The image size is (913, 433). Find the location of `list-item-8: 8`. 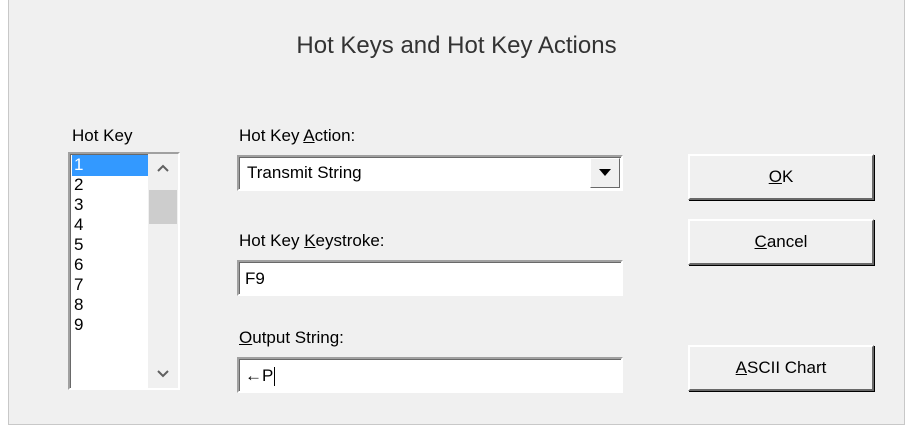

list-item-8: 8 is located at coordinates (112, 305).